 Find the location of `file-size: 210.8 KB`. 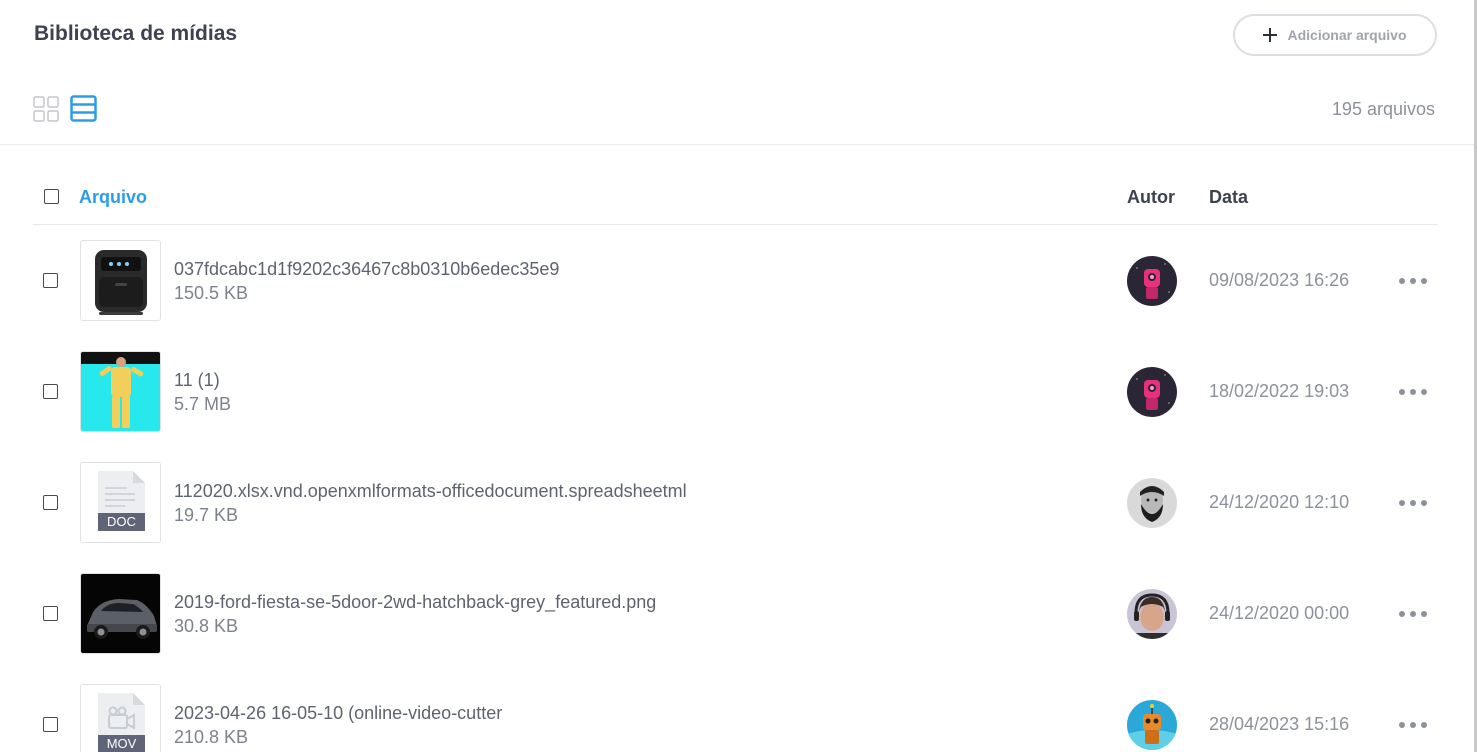

file-size: 210.8 KB is located at coordinates (211, 737).